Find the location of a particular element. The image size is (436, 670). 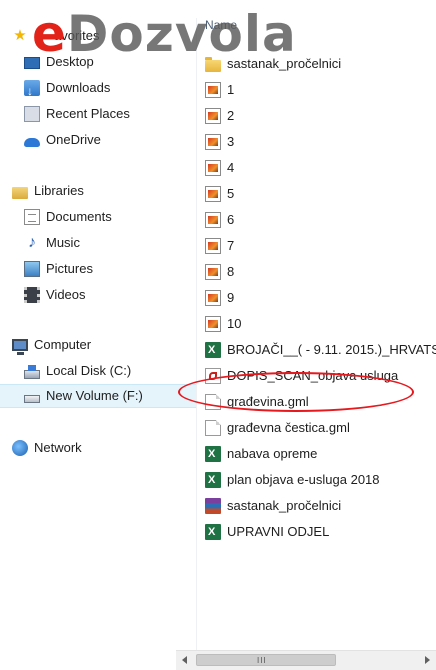

nav-item-recent-places: Recent Places is located at coordinates (98, 114).